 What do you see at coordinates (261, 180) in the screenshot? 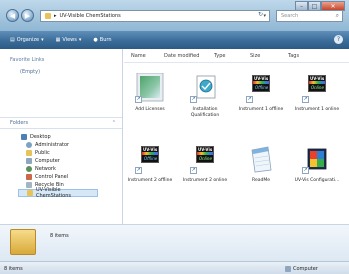
I see `file-label: ReadMe` at bounding box center [261, 180].